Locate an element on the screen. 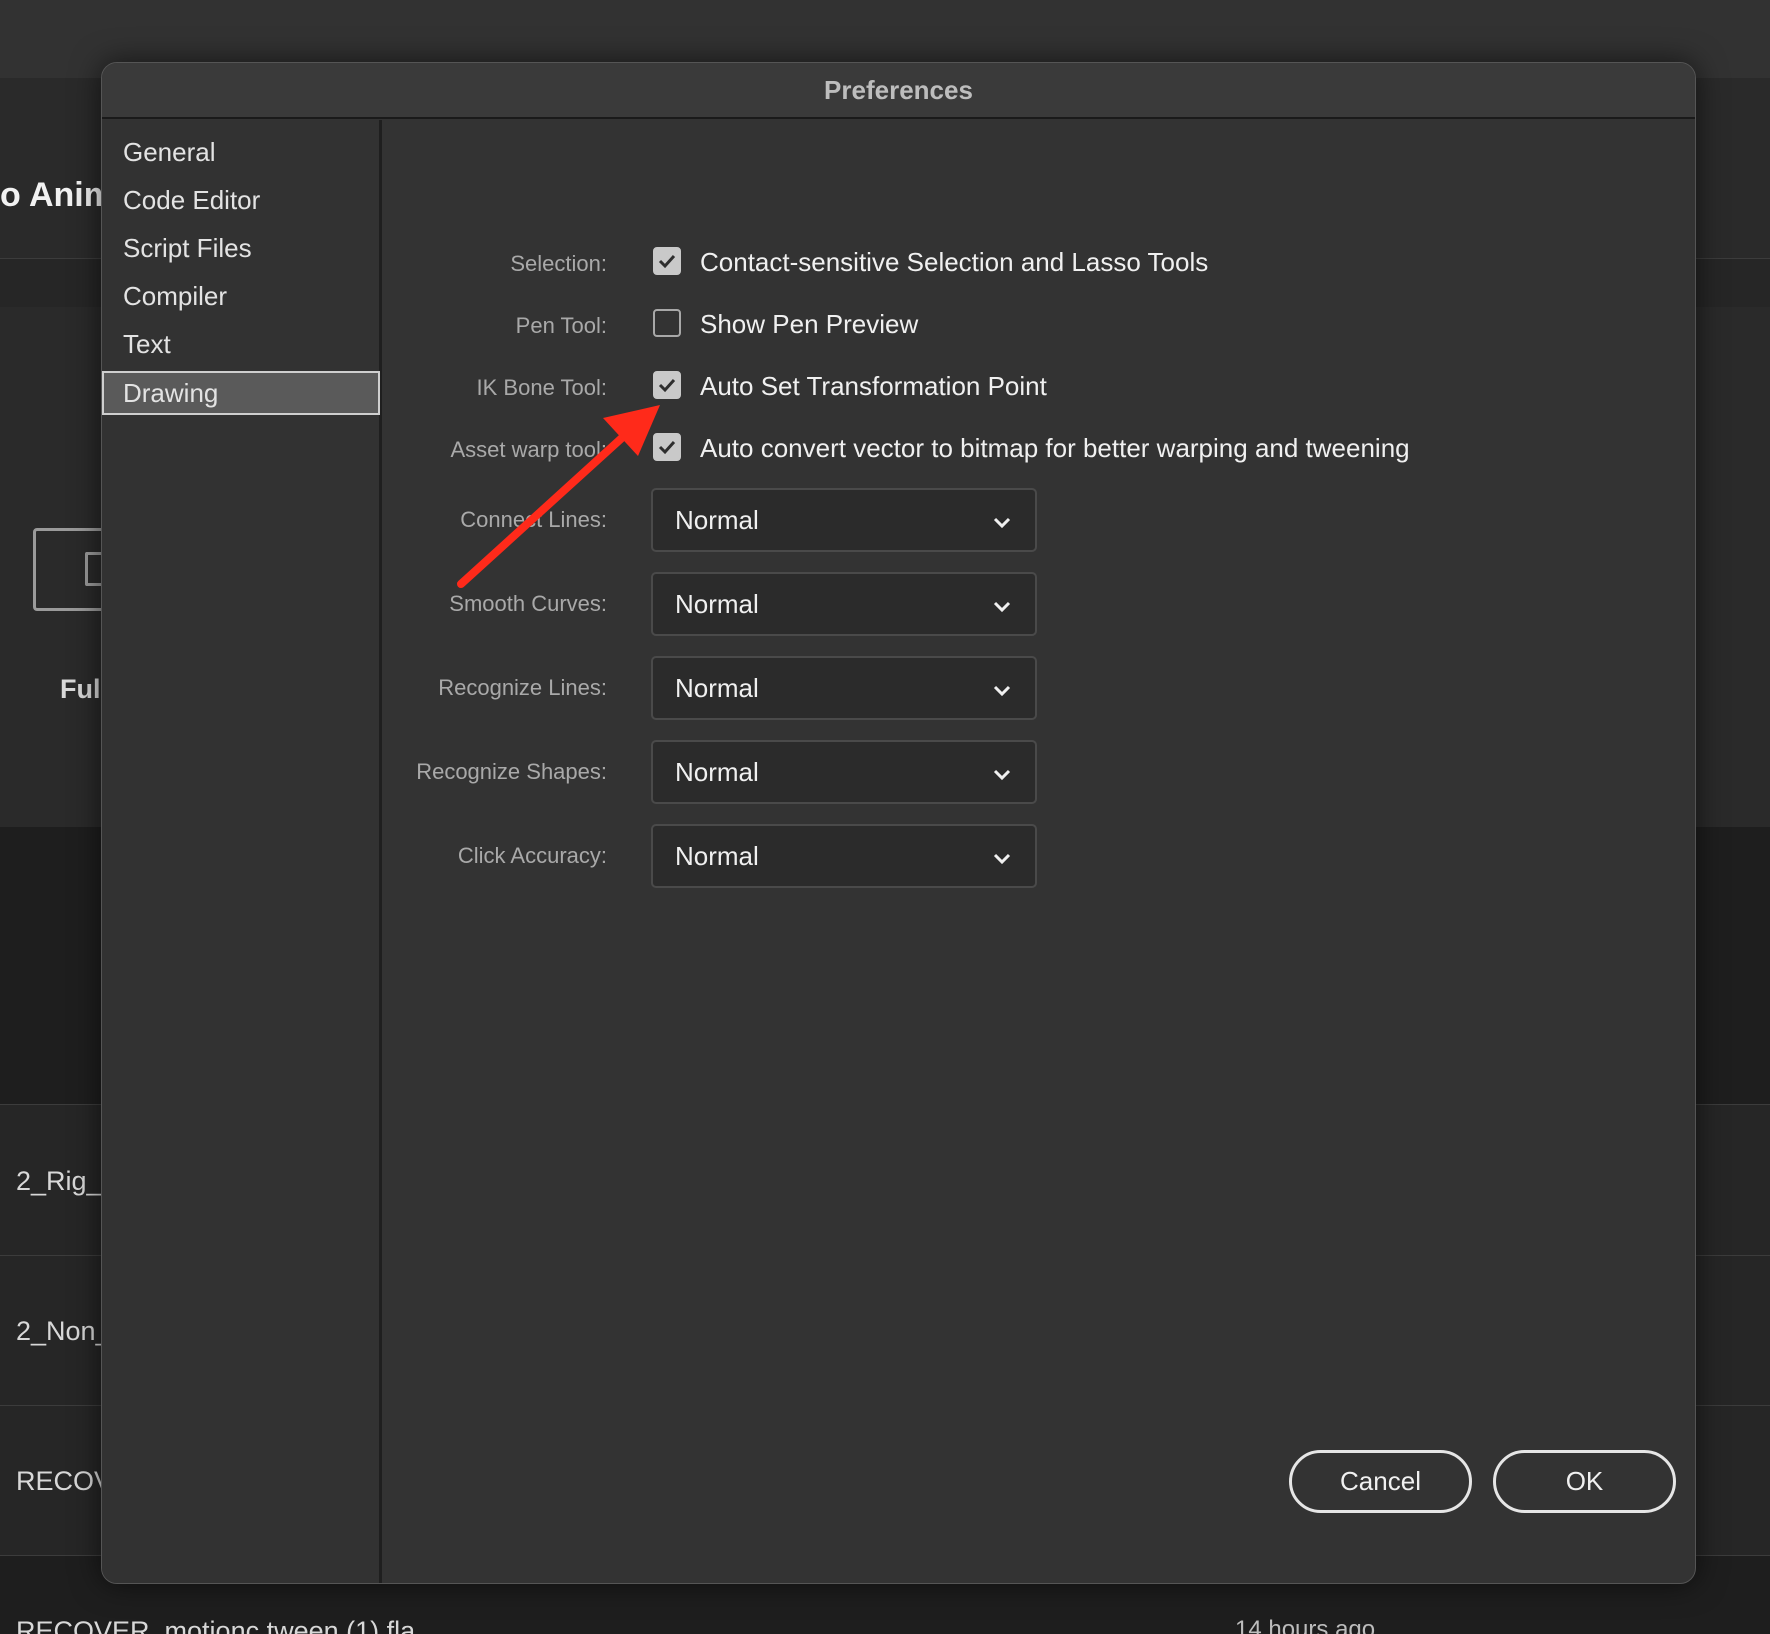  dialog-titlebar: Preferences is located at coordinates (898, 91).